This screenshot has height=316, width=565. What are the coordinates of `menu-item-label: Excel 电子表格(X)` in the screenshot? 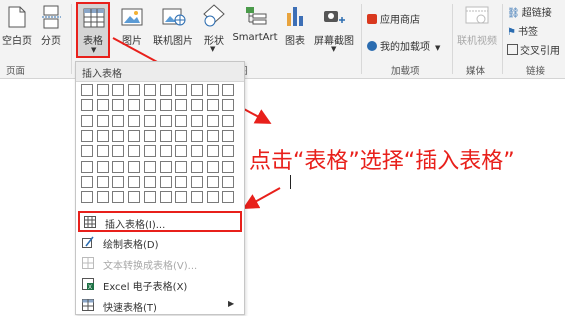 It's located at (145, 287).